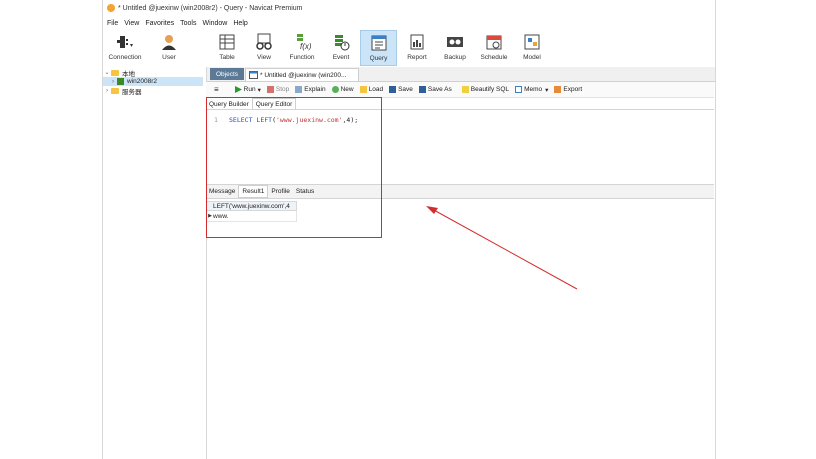 The height and width of the screenshot is (459, 816). Describe the element at coordinates (159, 23) in the screenshot. I see `menu-favorites: Favorites` at that location.